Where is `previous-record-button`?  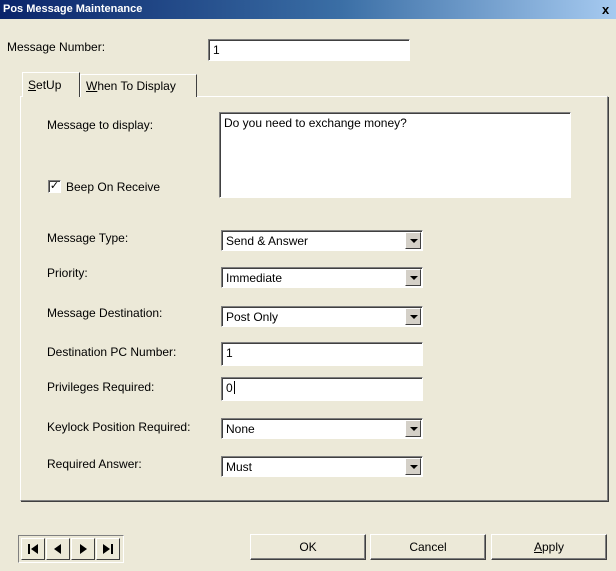
previous-record-button is located at coordinates (58, 549).